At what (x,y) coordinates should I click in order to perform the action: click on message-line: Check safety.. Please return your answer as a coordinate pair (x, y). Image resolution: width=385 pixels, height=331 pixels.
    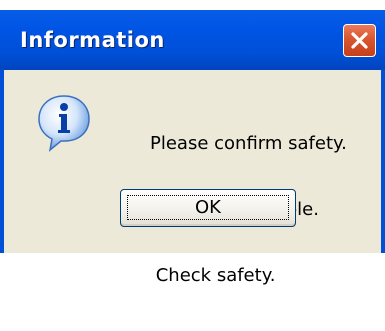
    Looking at the image, I should click on (213, 275).